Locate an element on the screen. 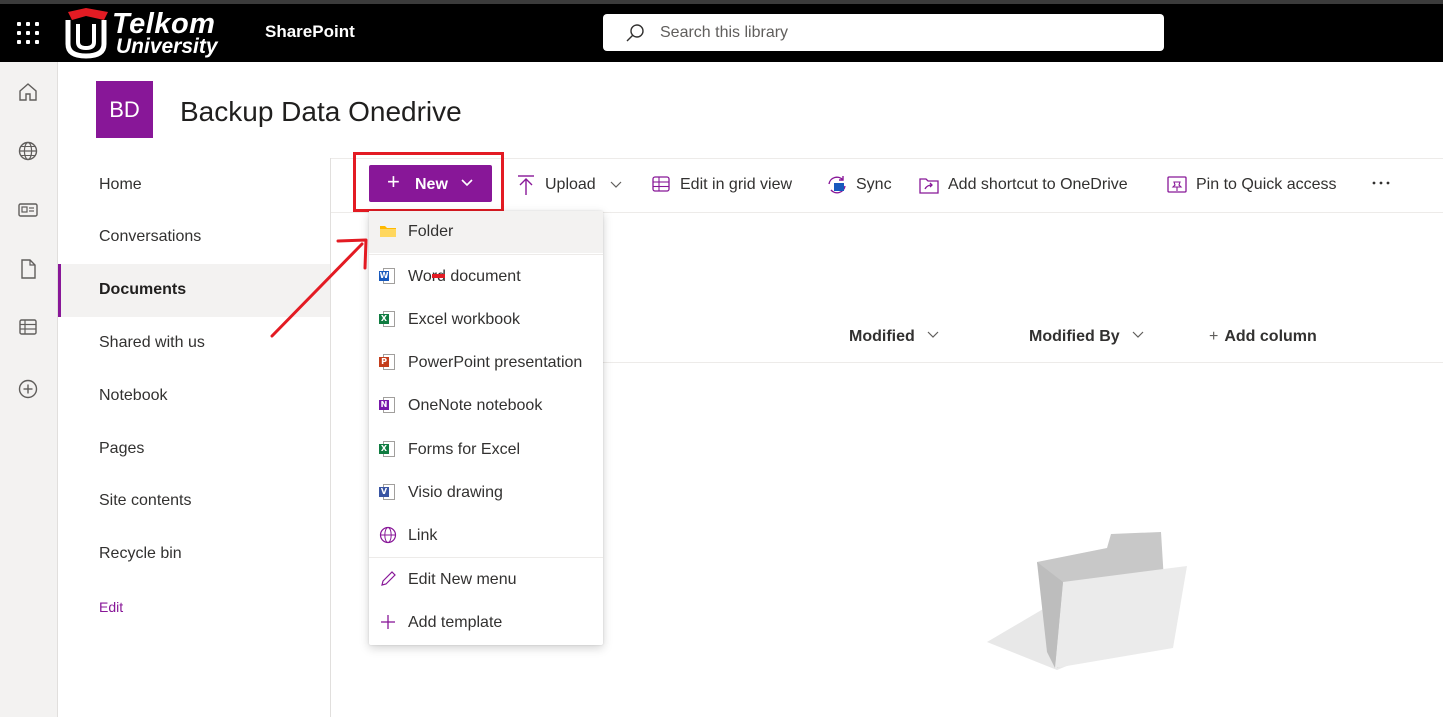 The width and height of the screenshot is (1443, 717). menu-item-onenote: N OneNote notebook is located at coordinates (486, 406).